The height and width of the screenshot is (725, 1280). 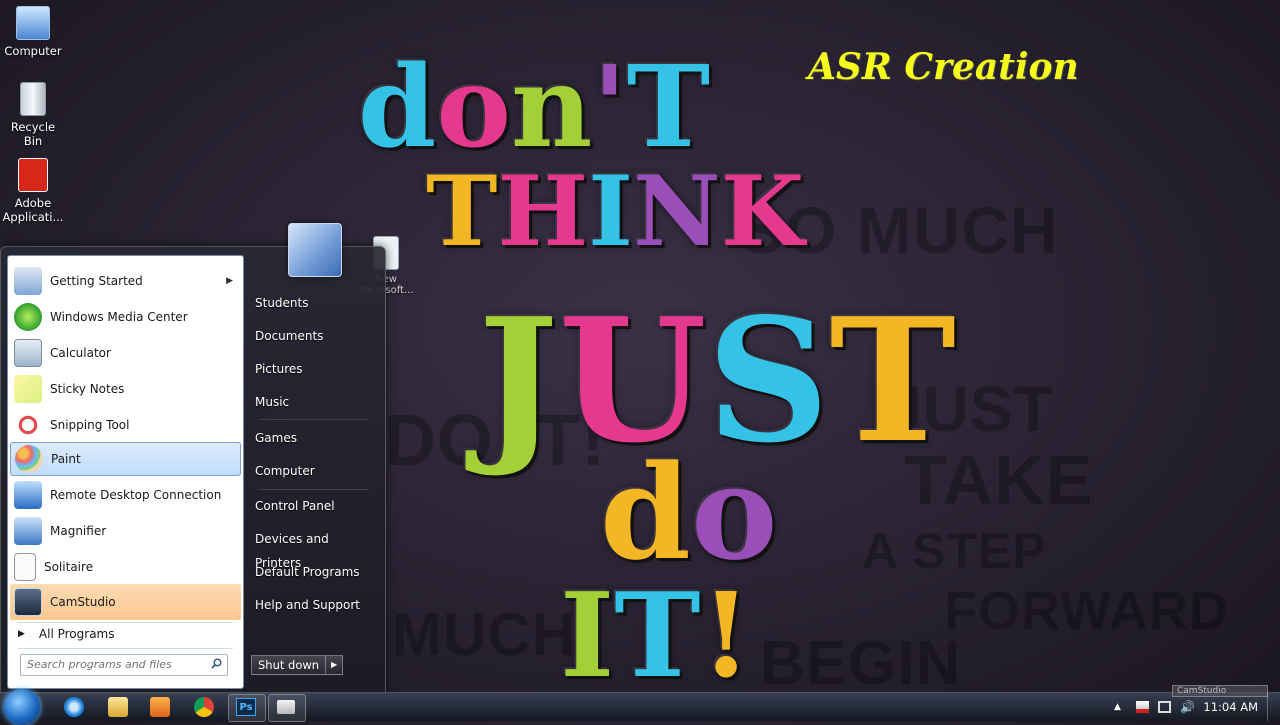 I want to click on place-music: Music, so click(x=316, y=402).